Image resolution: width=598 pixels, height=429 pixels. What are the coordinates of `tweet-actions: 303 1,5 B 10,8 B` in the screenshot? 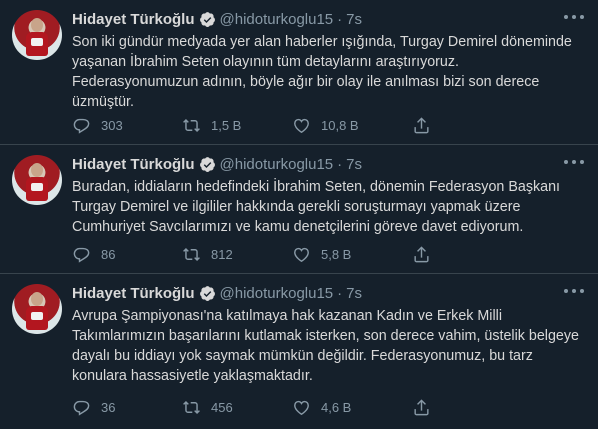 It's located at (295, 125).